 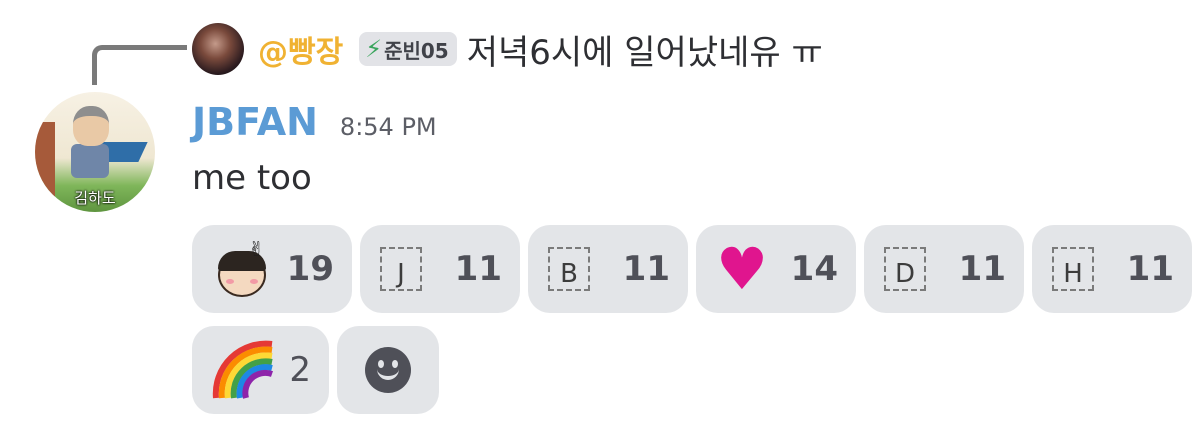 I want to click on avatar: 김하도, so click(x=95, y=152).